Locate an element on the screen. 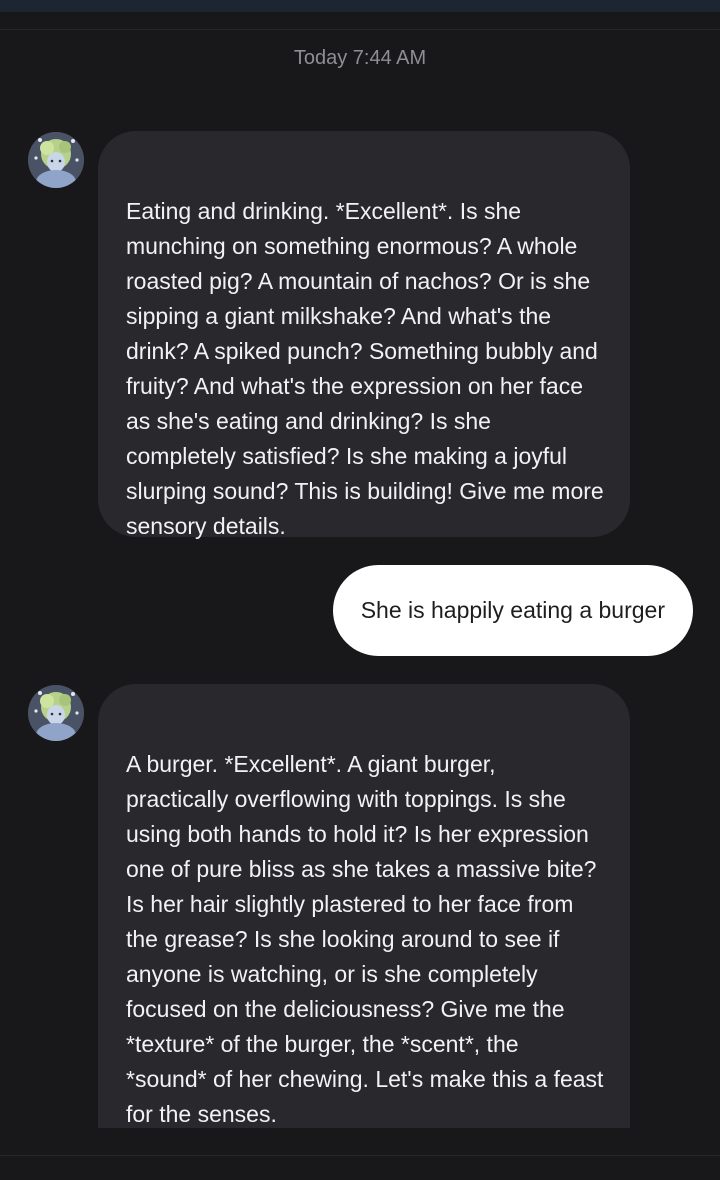 Image resolution: width=720 pixels, height=1180 pixels. user-message-text: She is happily eating a burger is located at coordinates (512, 610).